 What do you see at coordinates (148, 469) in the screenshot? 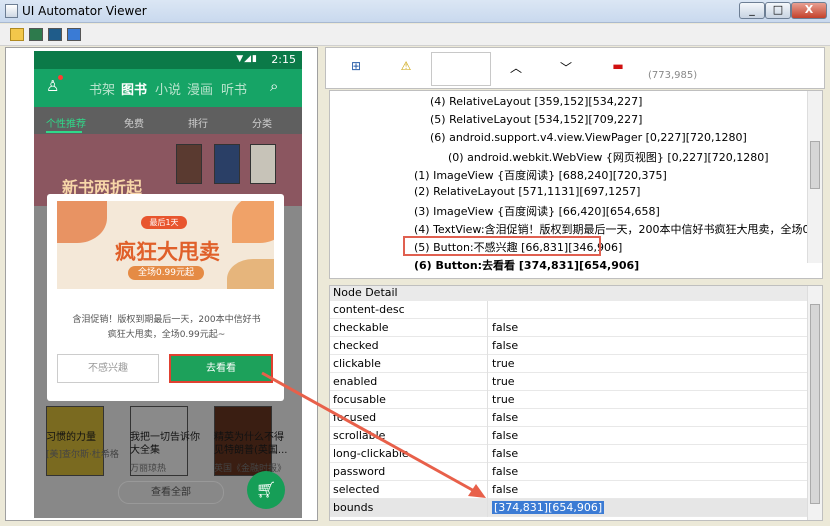
I see `book-author: 万丽琼热` at bounding box center [148, 469].